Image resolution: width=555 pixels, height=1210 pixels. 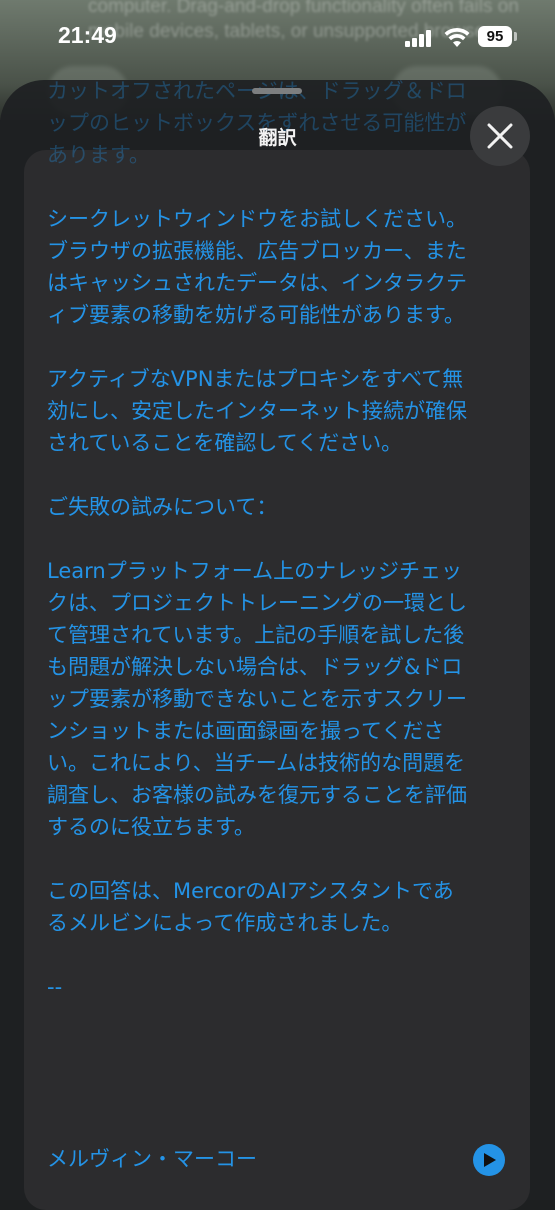 What do you see at coordinates (250, 907) in the screenshot?
I see `translation-paragraph: この回答は、MercorのAIアシスタントであるメルビンによって作成されました。` at bounding box center [250, 907].